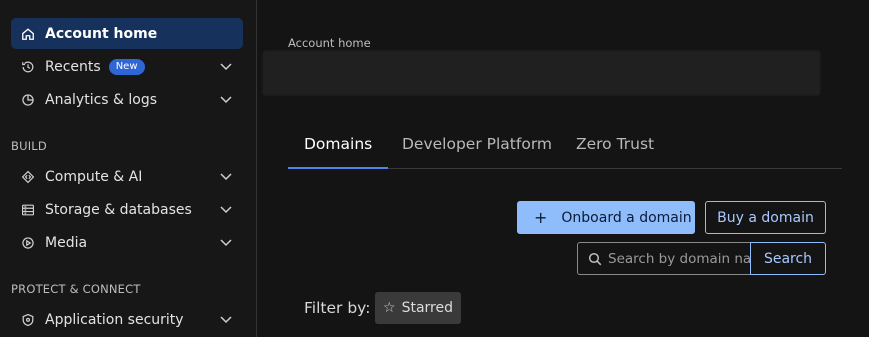  I want to click on sidebar-item-label: Storage & databases, so click(118, 209).